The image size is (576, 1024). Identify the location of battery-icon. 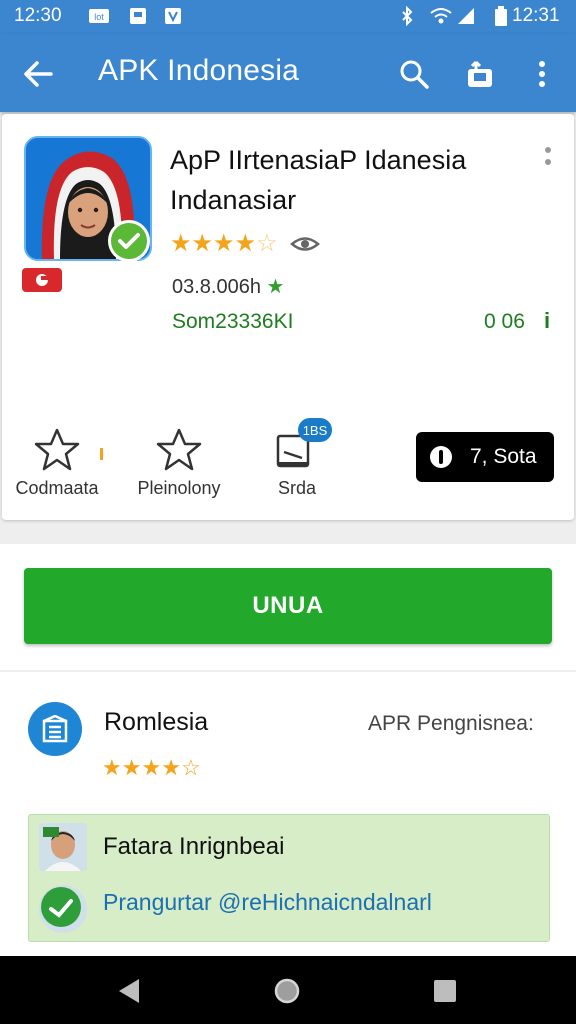
(501, 16).